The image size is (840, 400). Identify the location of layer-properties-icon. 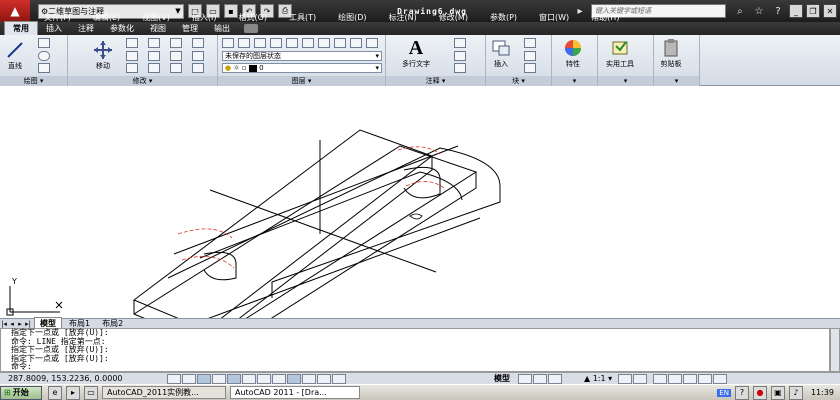
(228, 43).